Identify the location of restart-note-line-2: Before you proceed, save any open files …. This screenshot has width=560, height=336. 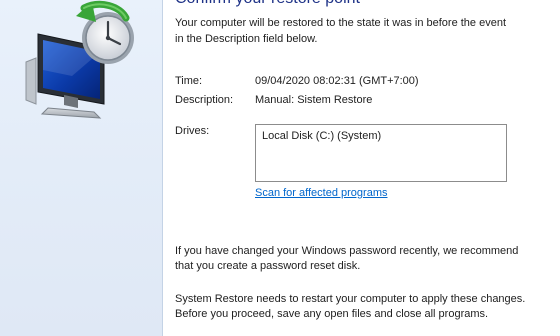
(332, 314).